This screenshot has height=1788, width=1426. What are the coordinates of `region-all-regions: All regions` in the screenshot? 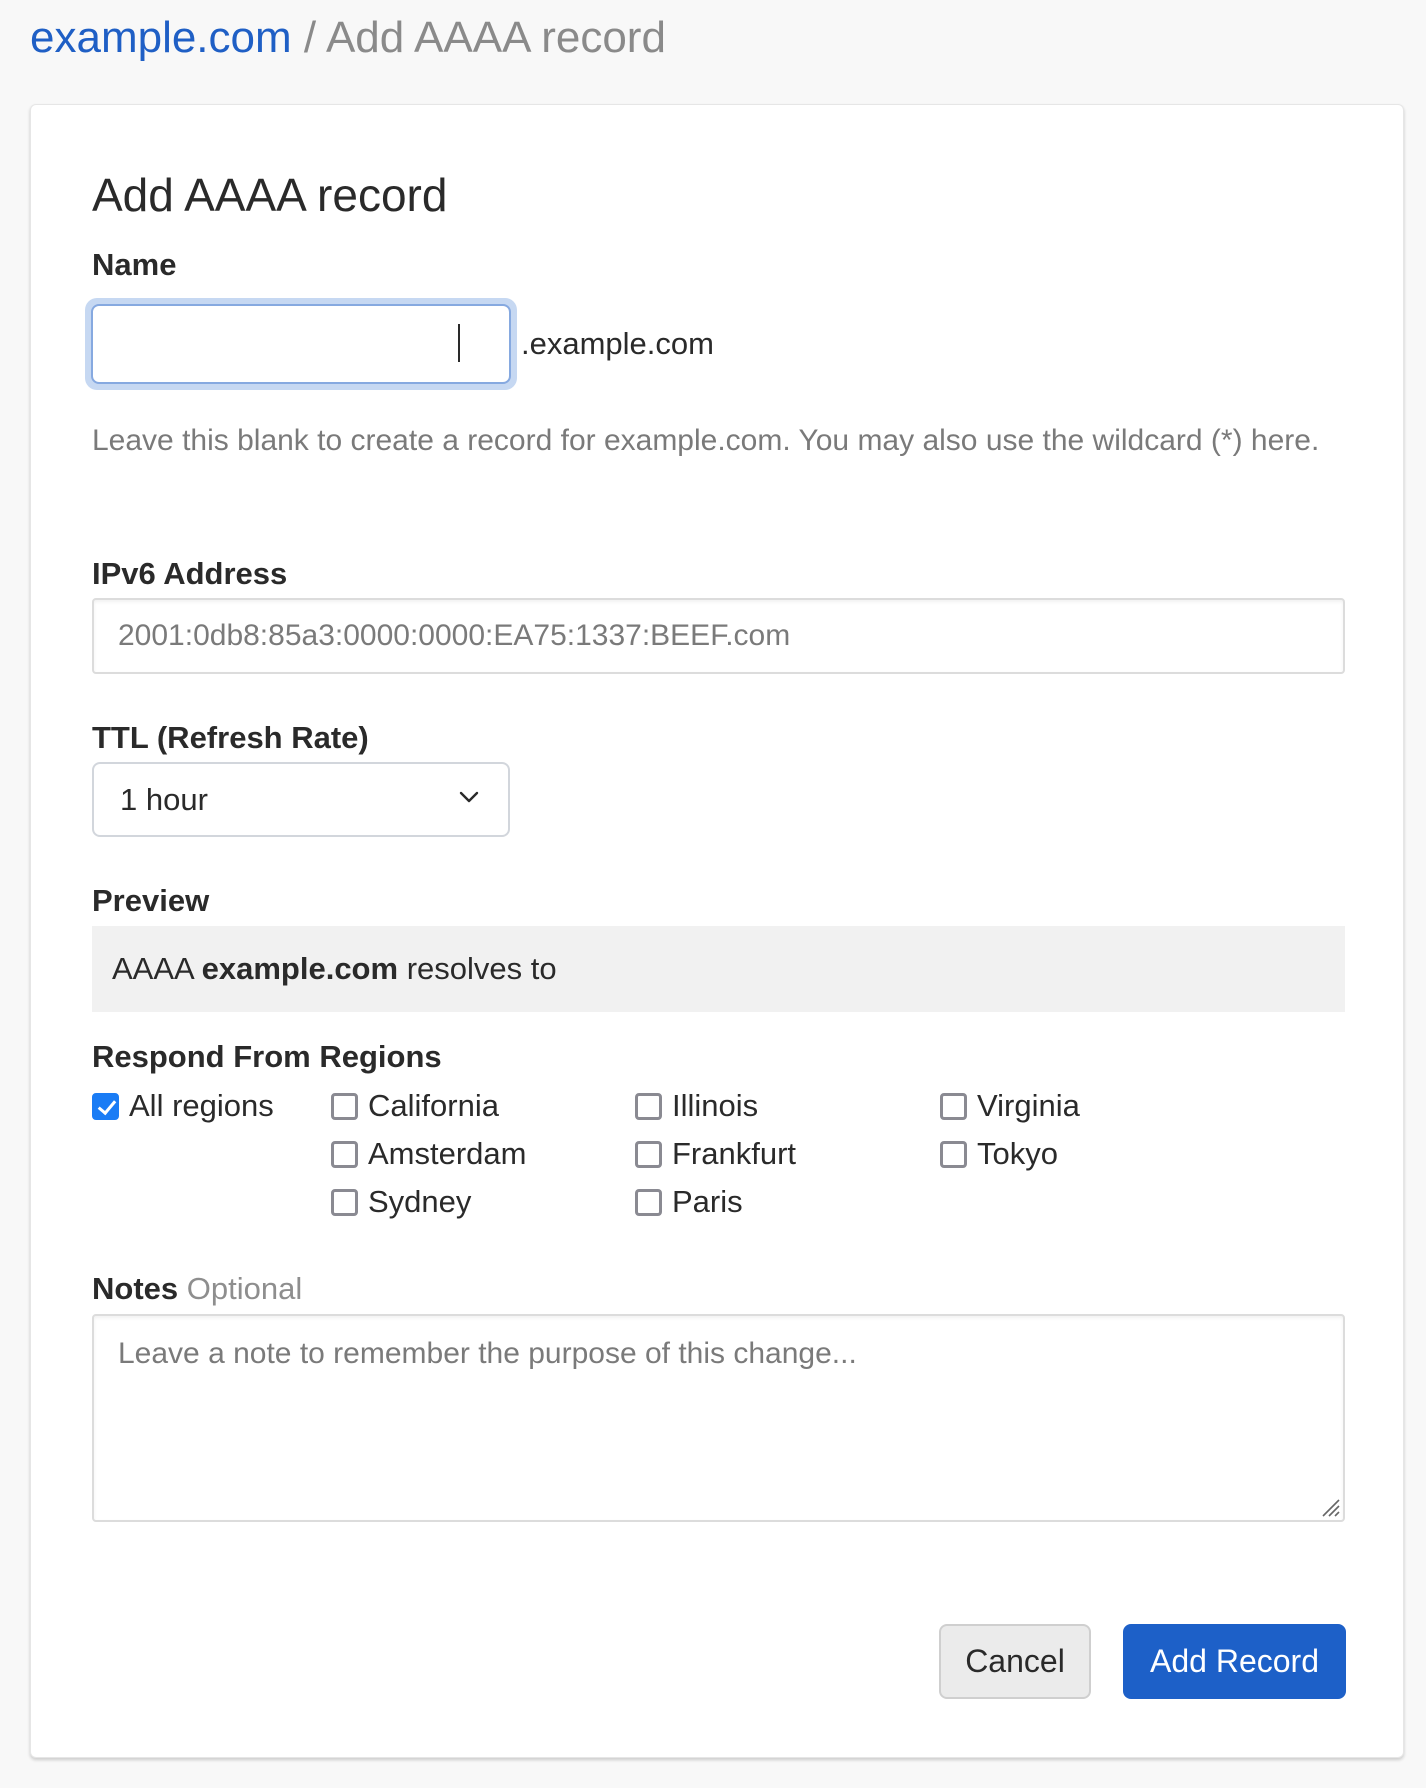 It's located at (183, 1106).